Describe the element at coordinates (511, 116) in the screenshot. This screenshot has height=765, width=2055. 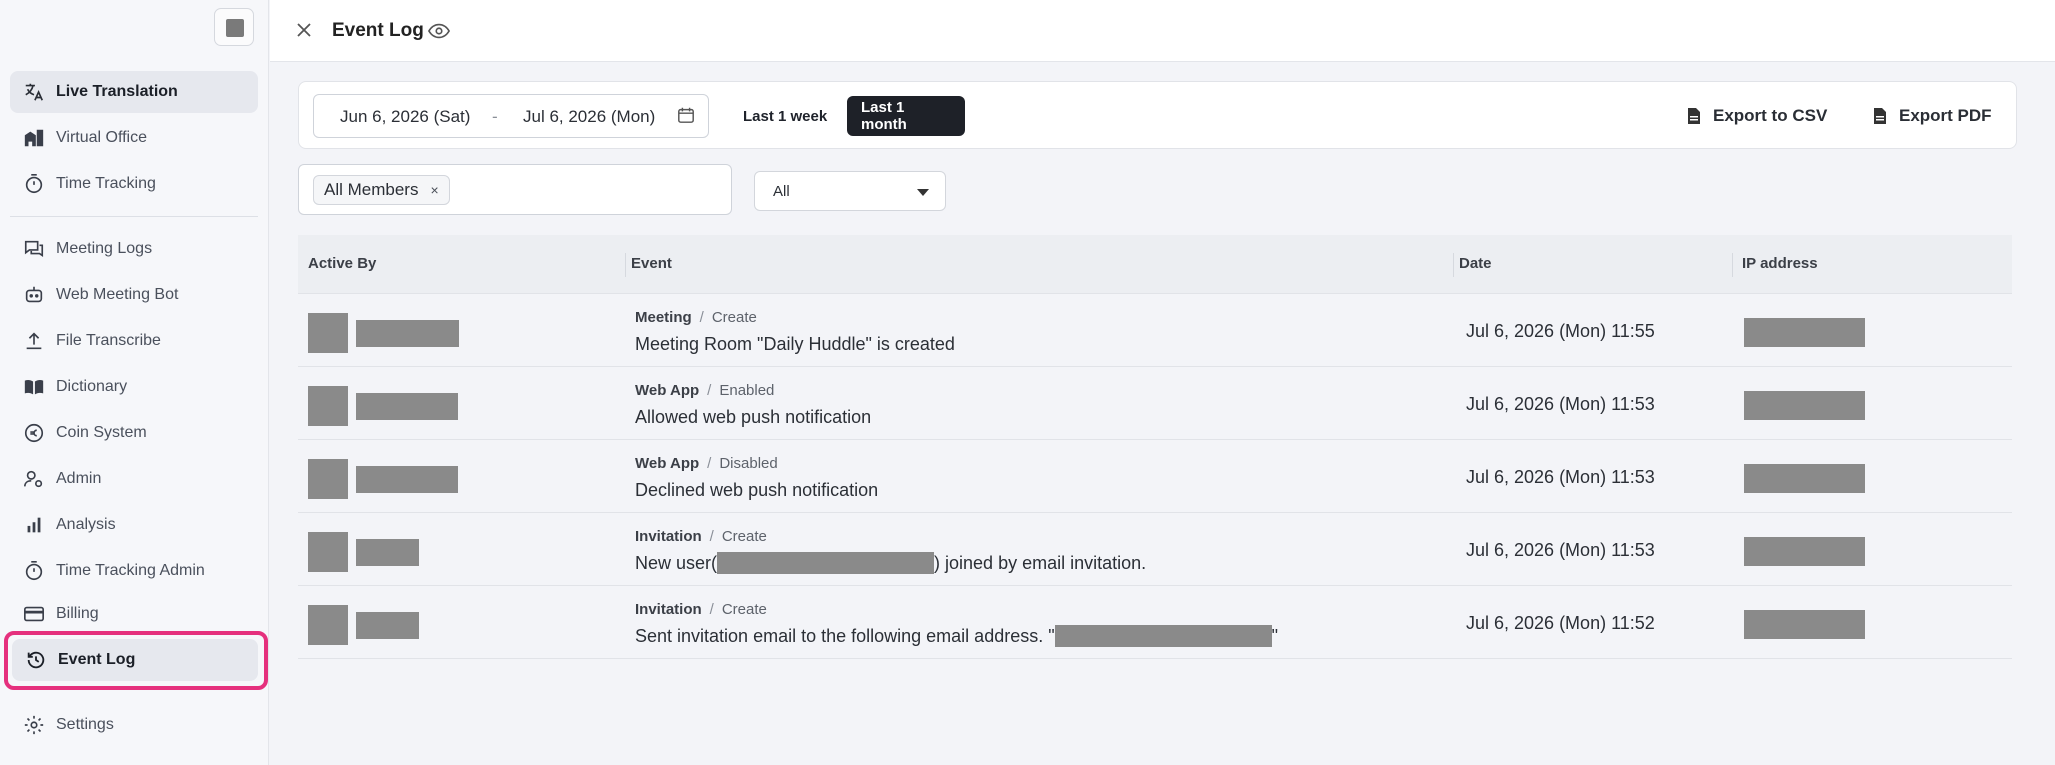
I see `date-range-picker: Jun 6, 2026 (Sat) - Jul 6, 2026 (Mon)` at that location.